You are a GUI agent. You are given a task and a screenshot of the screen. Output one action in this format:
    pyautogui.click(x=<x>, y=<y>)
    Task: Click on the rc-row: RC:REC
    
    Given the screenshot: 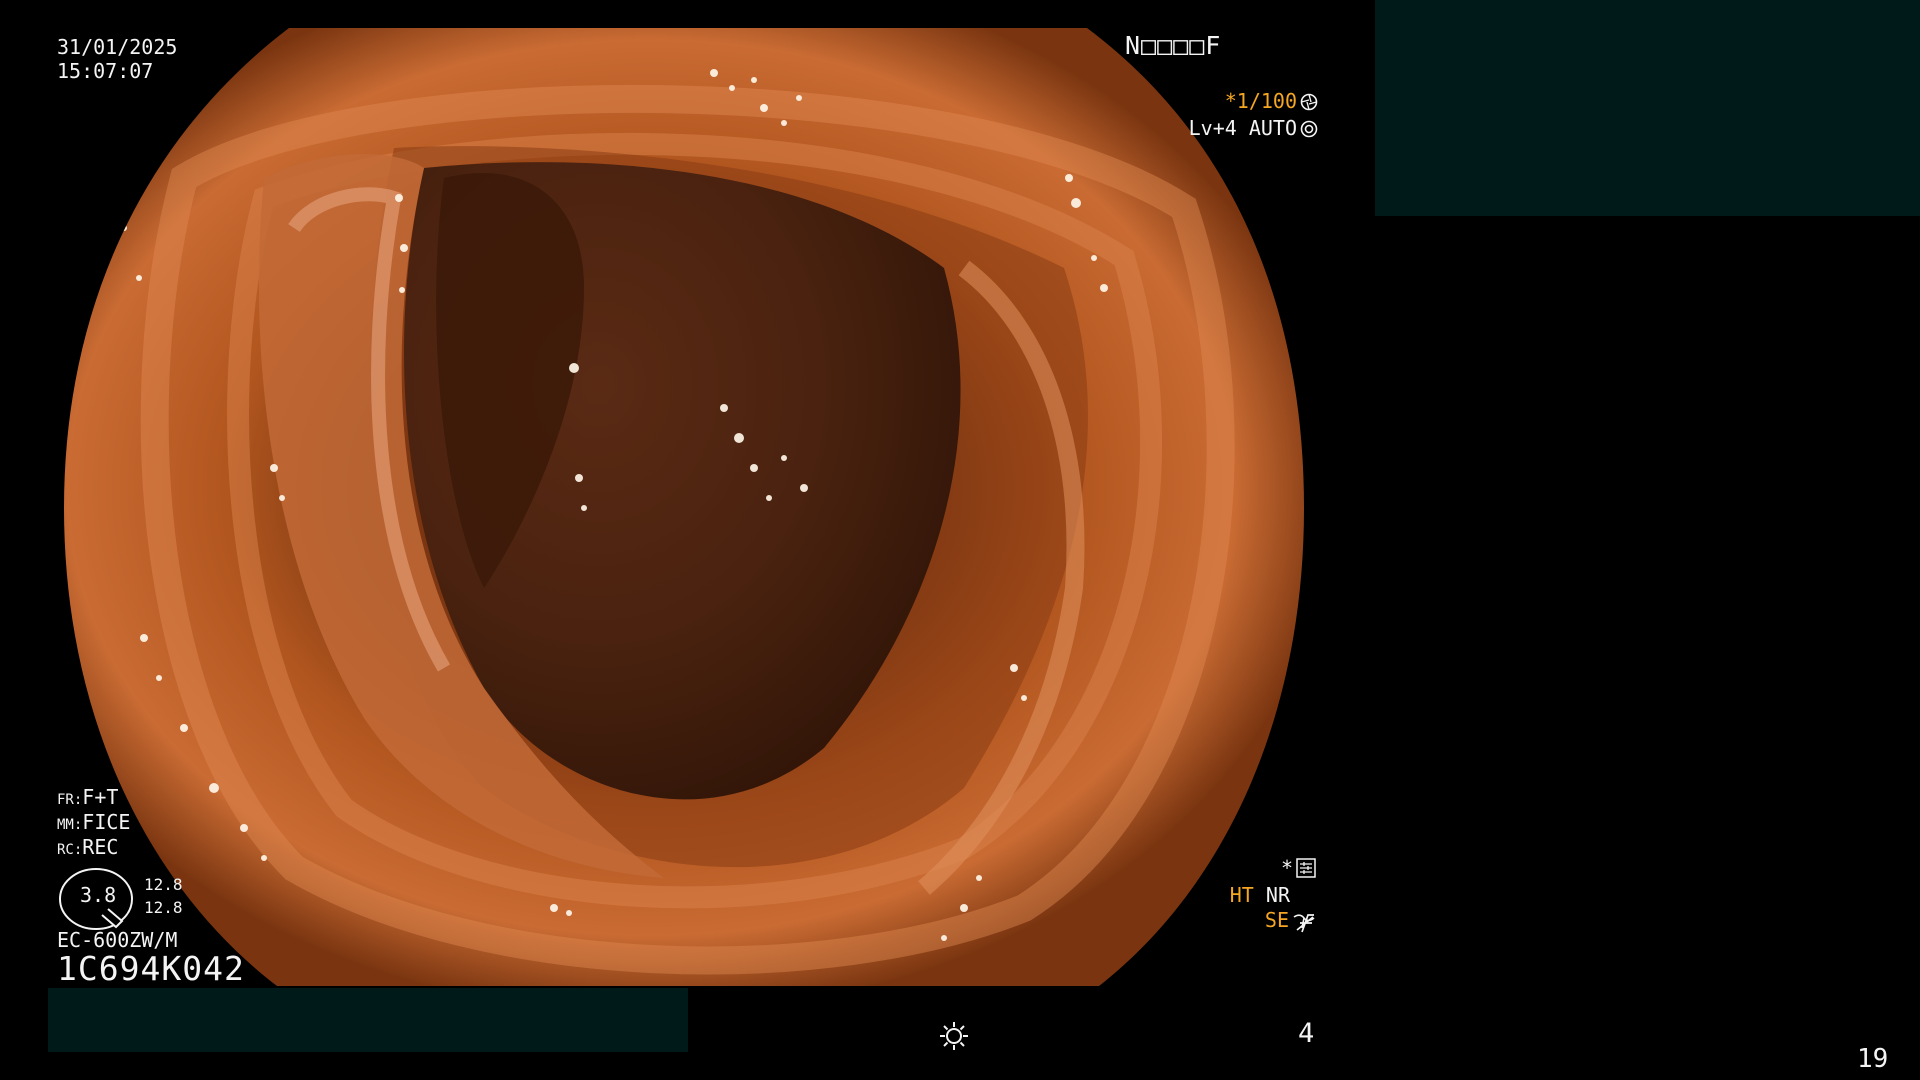 What is the action you would take?
    pyautogui.click(x=87, y=847)
    